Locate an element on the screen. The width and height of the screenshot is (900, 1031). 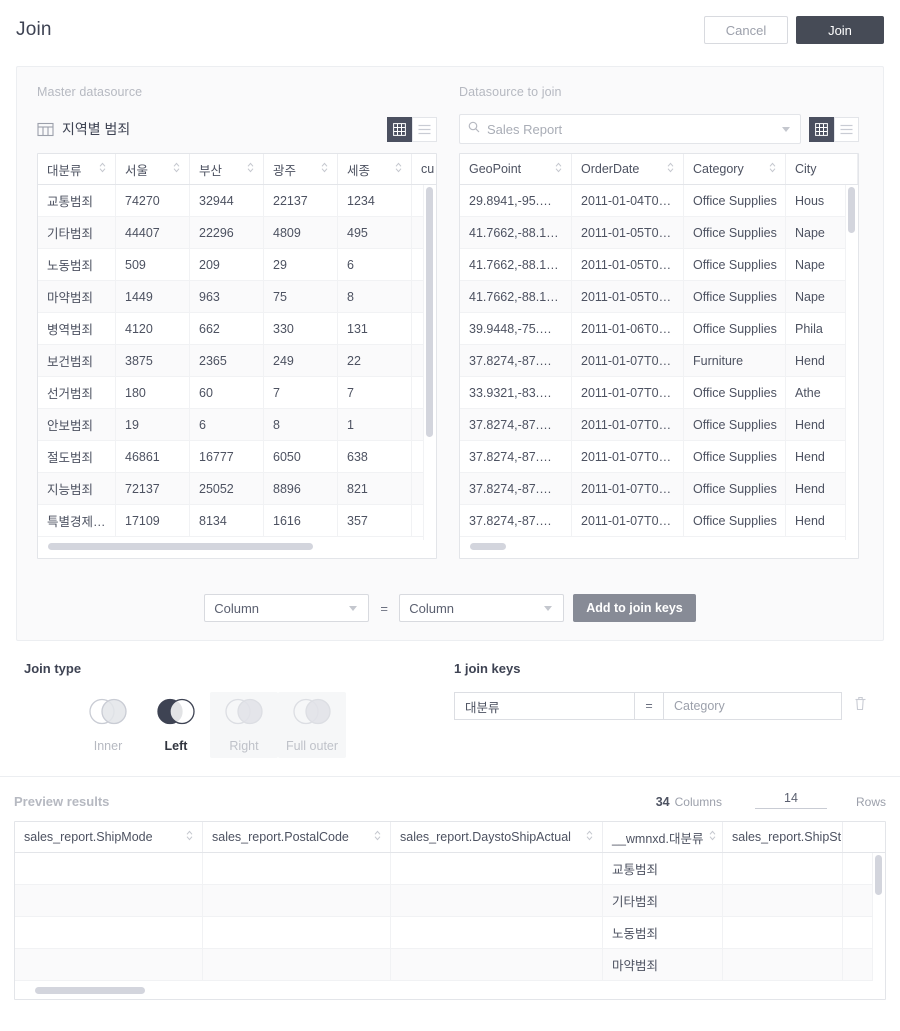
table-row: 교통범죄 74270 32944 22137 1234 is located at coordinates (237, 201).